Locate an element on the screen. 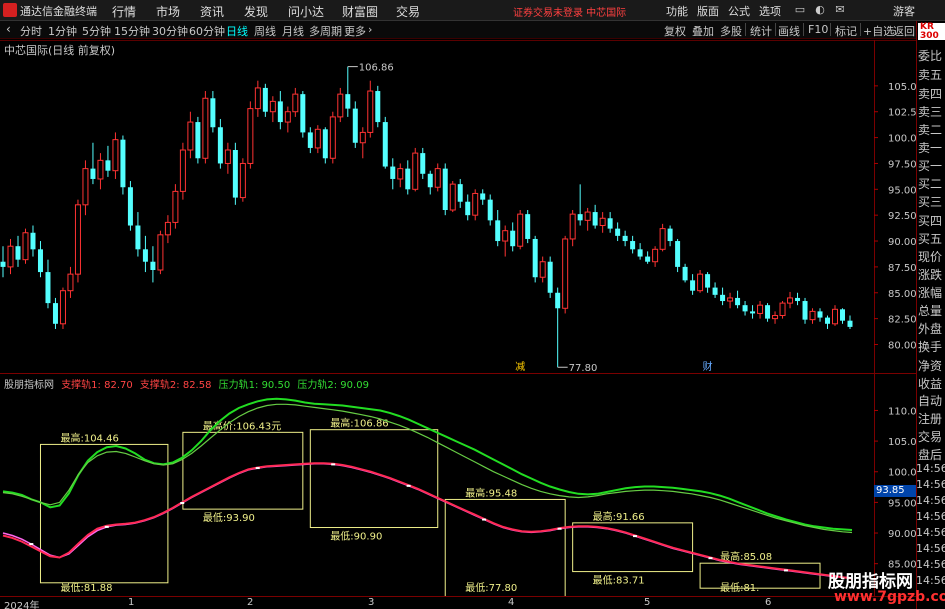 The width and height of the screenshot is (945, 609). event-mark: 财 is located at coordinates (708, 366).